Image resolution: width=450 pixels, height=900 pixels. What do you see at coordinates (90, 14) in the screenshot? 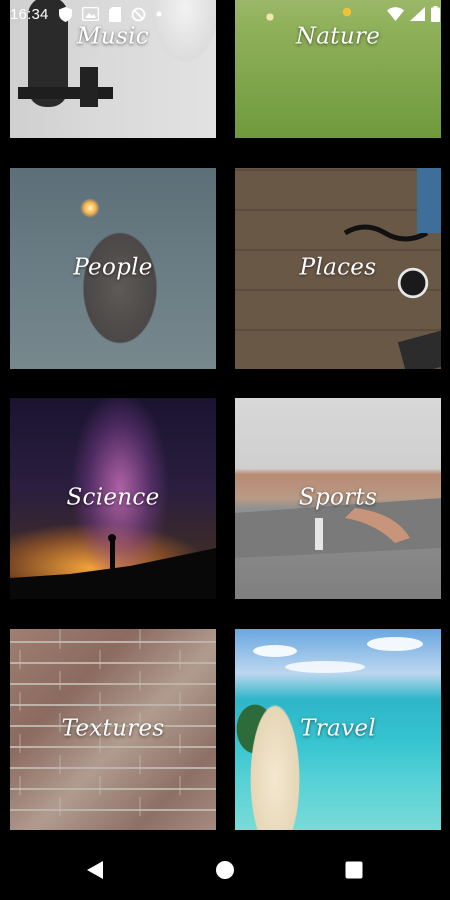
I see `image-icon` at bounding box center [90, 14].